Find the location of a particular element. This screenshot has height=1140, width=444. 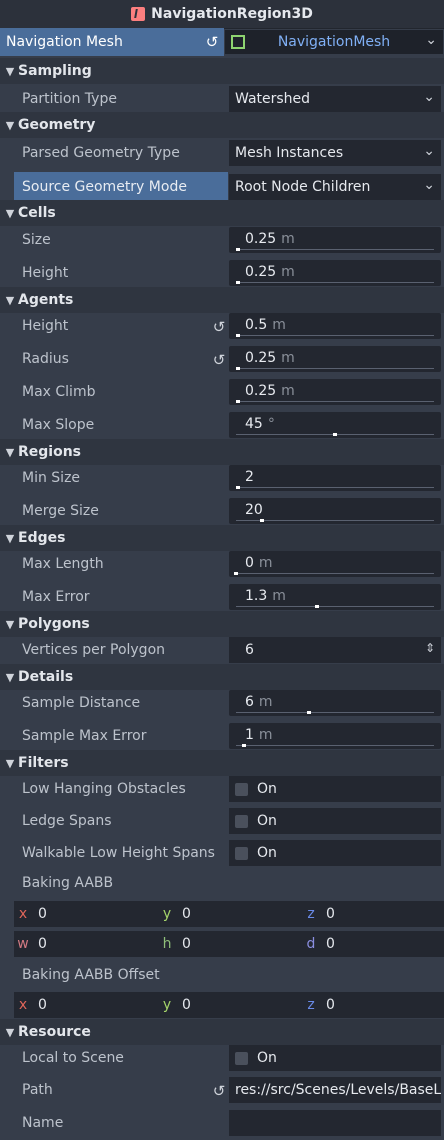

baking-aabb-w-field: w0 is located at coordinates (31, 944).